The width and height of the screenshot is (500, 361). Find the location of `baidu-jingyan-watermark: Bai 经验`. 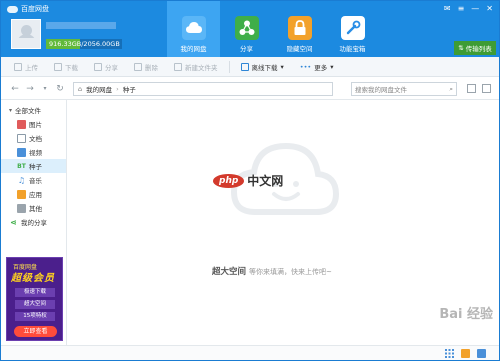

baidu-jingyan-watermark: Bai 经验 is located at coordinates (466, 312).